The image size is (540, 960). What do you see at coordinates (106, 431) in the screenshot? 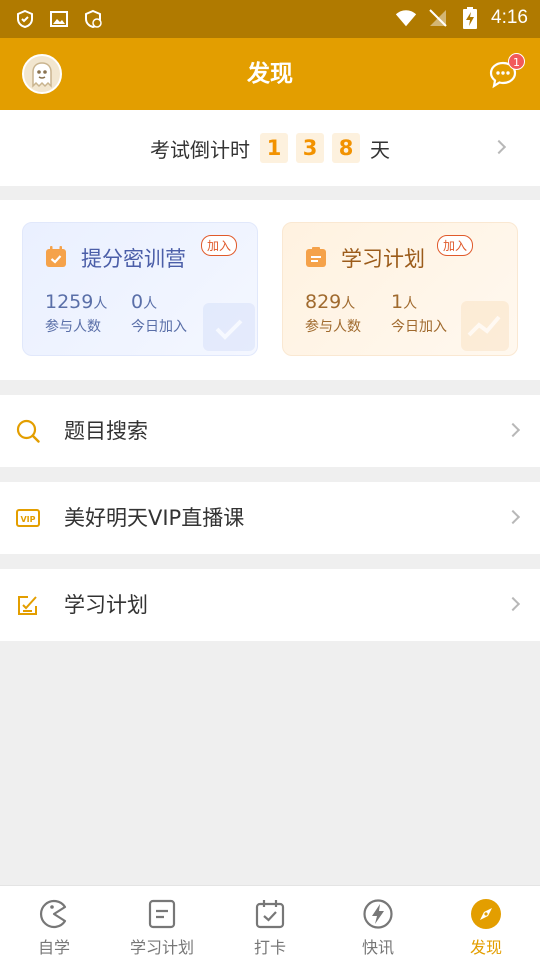
I see `list-item-label: 题目搜索` at bounding box center [106, 431].